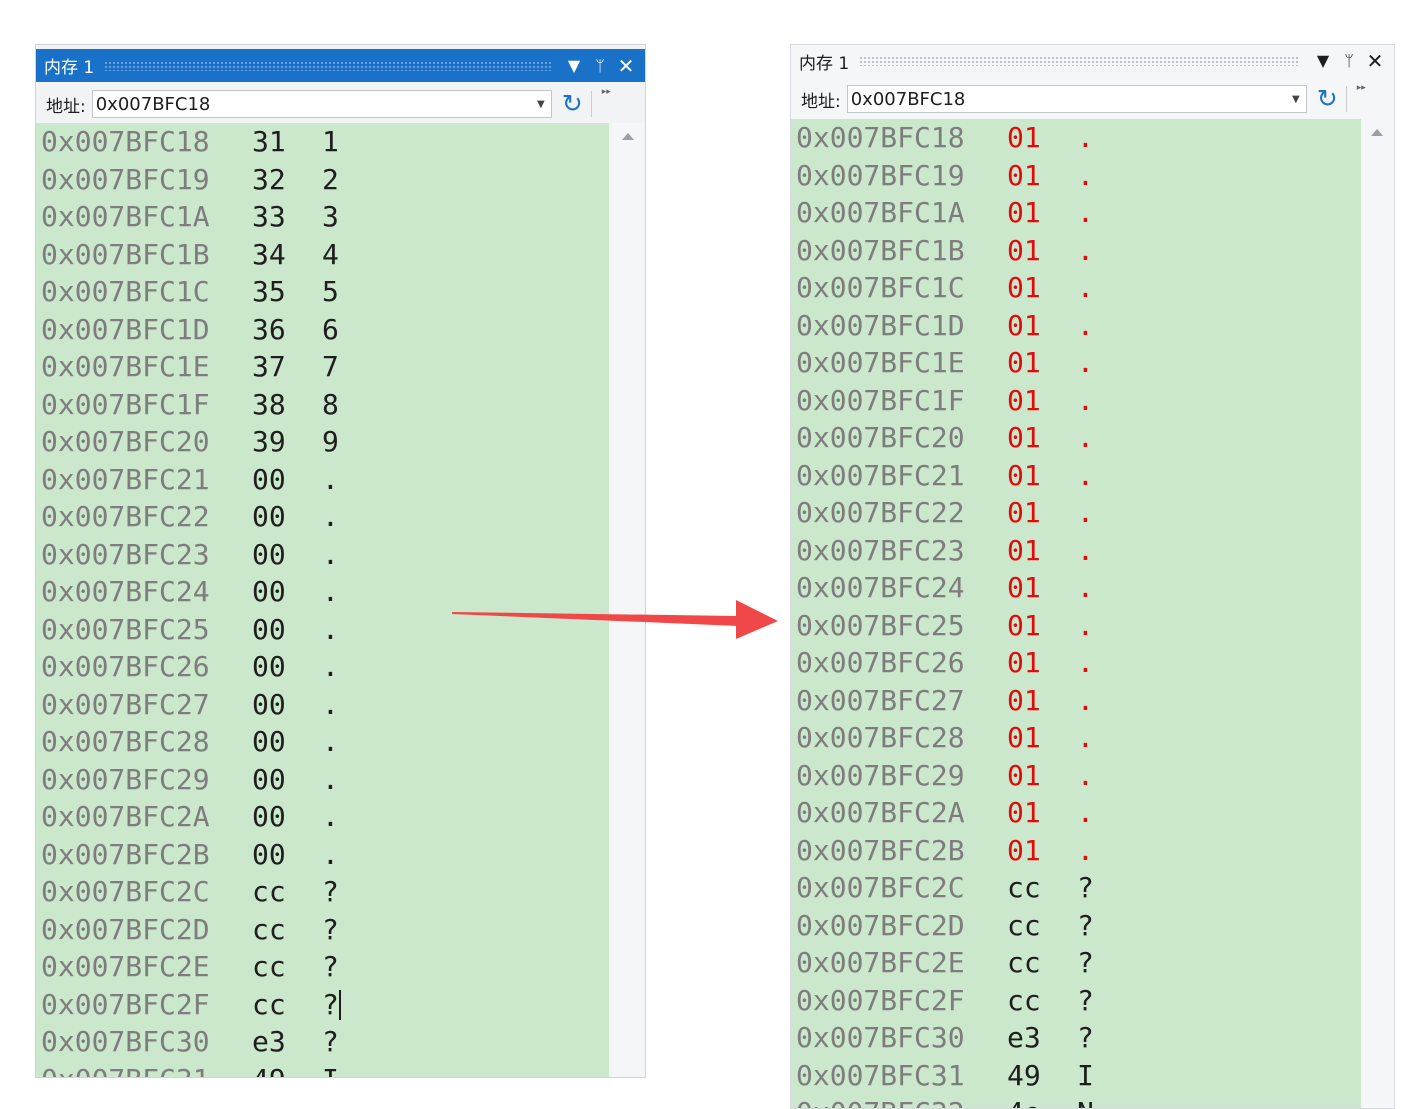 Image resolution: width=1423 pixels, height=1109 pixels. Describe the element at coordinates (269, 142) in the screenshot. I see `row-hex-value: 31` at that location.